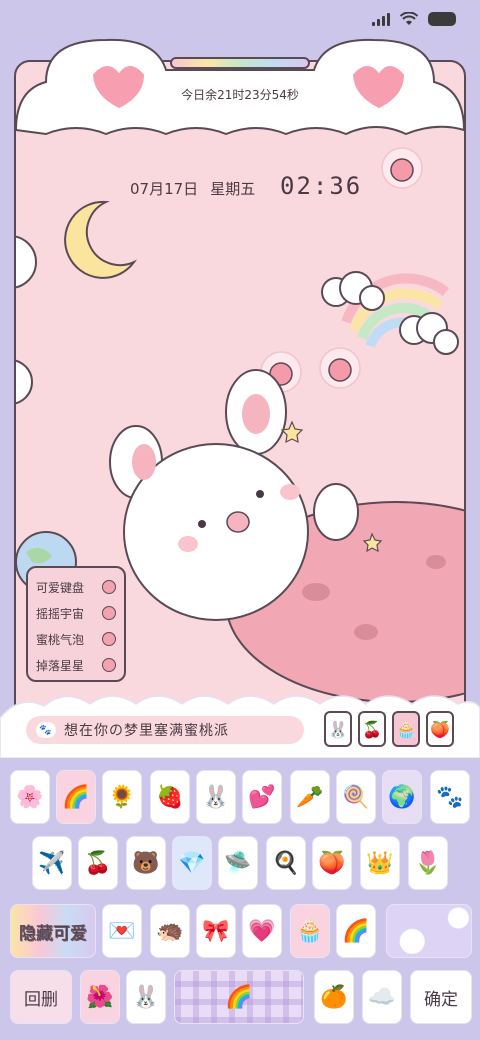 The height and width of the screenshot is (1040, 480). I want to click on search-text: 想在你の梦里塞满蜜桃派, so click(146, 731).